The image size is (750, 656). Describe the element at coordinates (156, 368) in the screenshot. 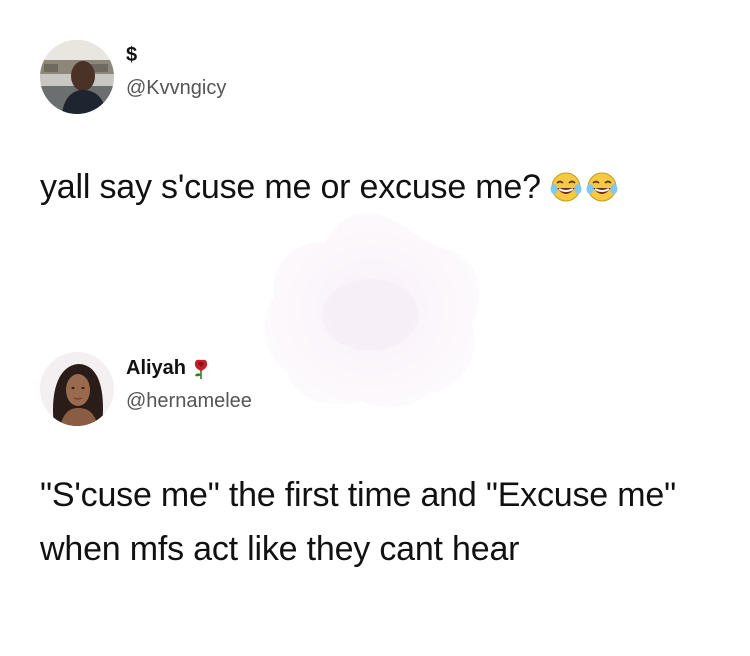

I see `display-name: Aliyah` at that location.